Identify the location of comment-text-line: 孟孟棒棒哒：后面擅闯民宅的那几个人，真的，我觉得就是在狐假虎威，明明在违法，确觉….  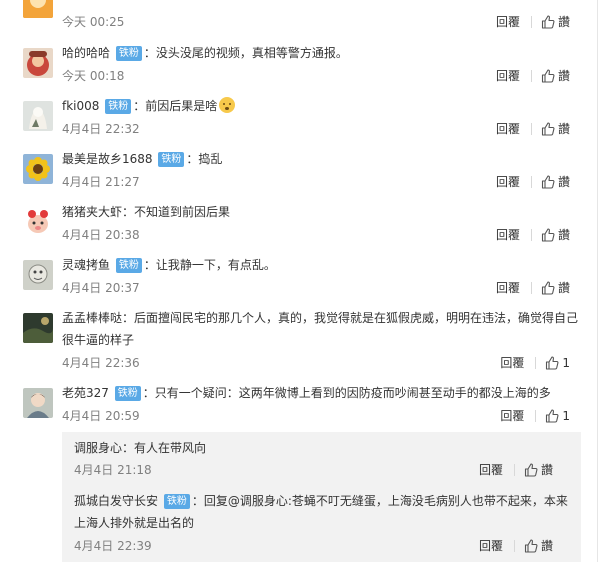
(320, 318).